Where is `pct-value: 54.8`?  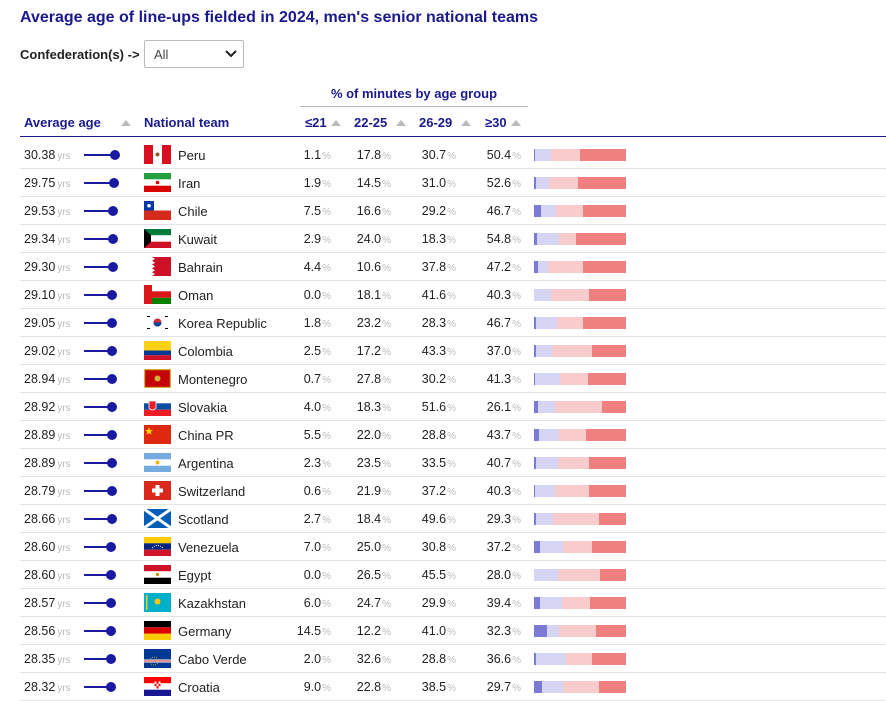
pct-value: 54.8 is located at coordinates (499, 239).